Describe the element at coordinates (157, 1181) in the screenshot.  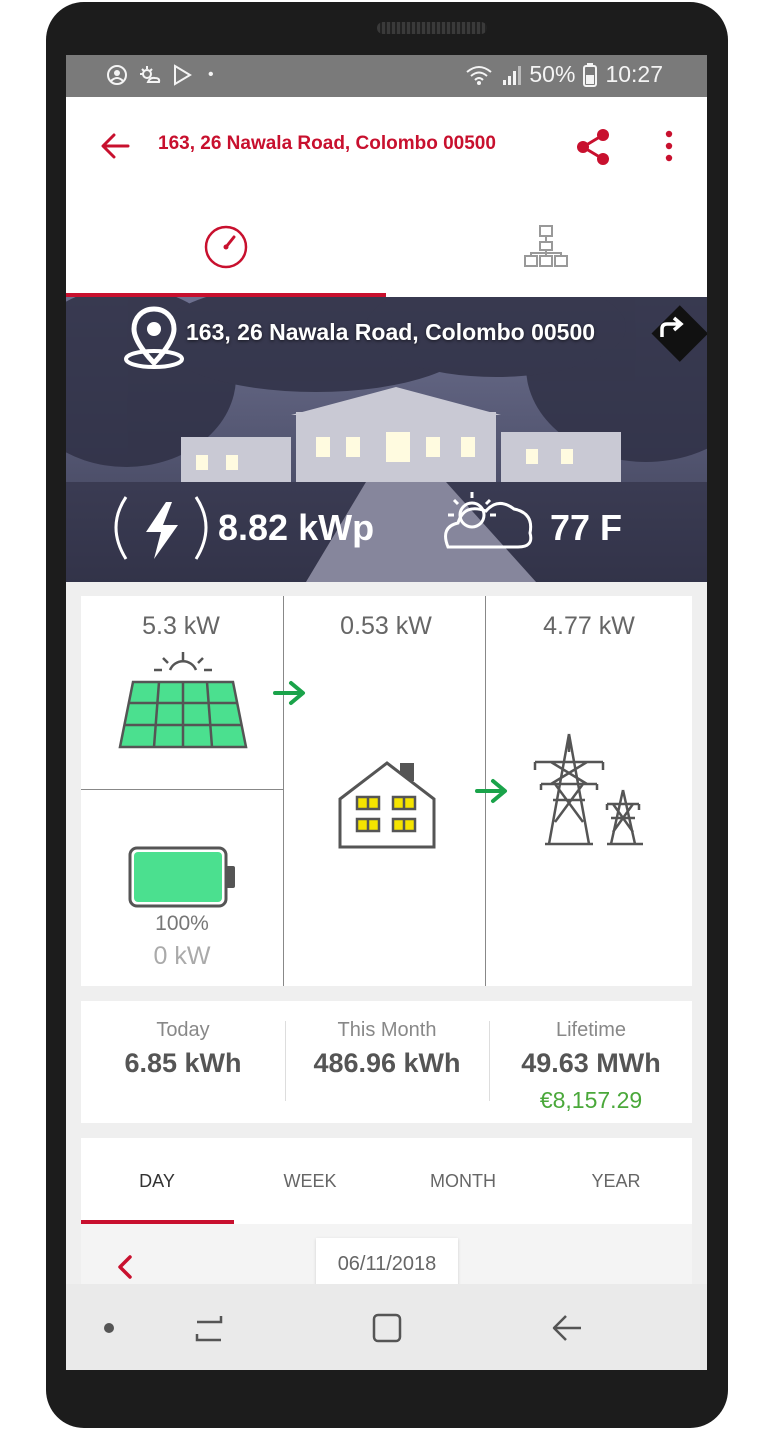
I see `tab-day: DAY` at that location.